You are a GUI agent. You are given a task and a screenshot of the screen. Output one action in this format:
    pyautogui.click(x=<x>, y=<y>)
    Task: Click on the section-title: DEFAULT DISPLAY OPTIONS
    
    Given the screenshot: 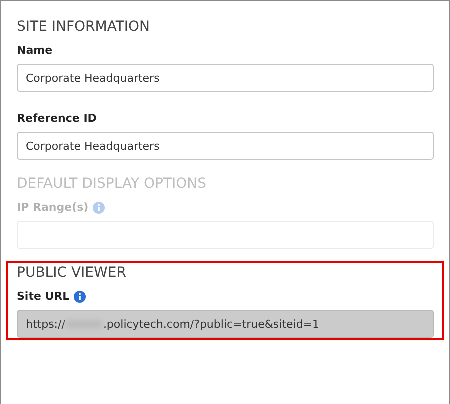 What is the action you would take?
    pyautogui.click(x=112, y=184)
    